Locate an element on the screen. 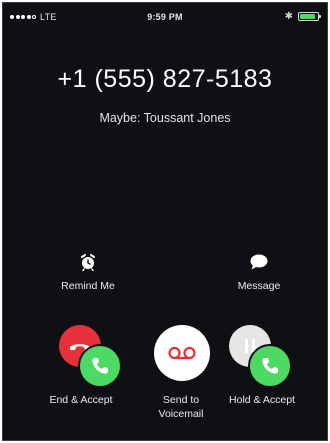 This screenshot has width=330, height=443. voicemail-icon is located at coordinates (182, 353).